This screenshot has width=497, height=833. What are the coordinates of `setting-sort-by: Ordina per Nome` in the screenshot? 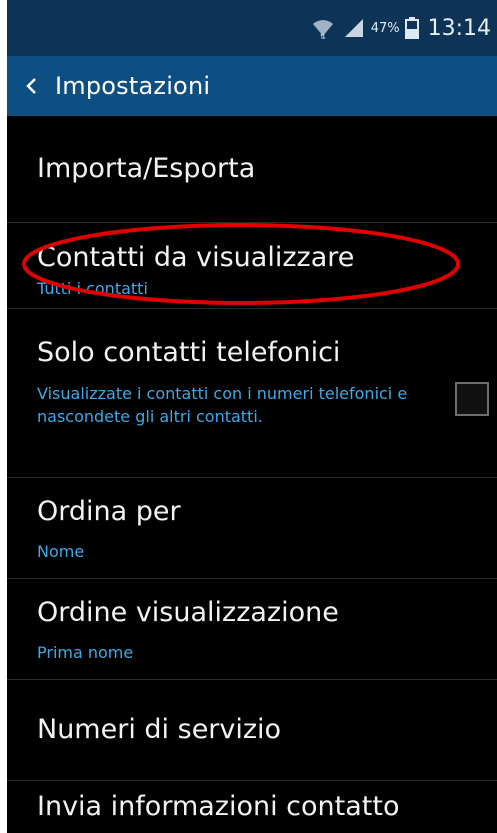 It's located at (252, 528).